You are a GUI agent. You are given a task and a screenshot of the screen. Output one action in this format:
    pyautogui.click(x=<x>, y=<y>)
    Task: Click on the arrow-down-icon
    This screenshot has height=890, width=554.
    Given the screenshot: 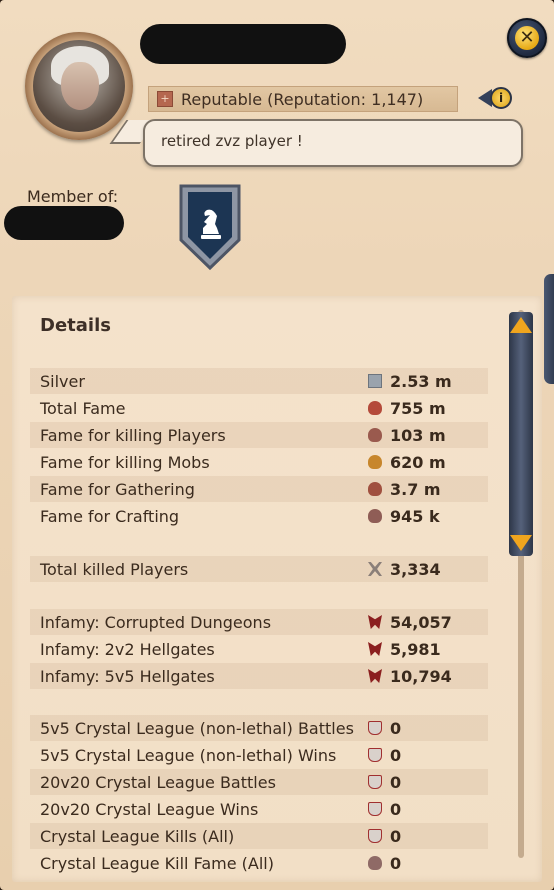 What is the action you would take?
    pyautogui.click(x=521, y=543)
    